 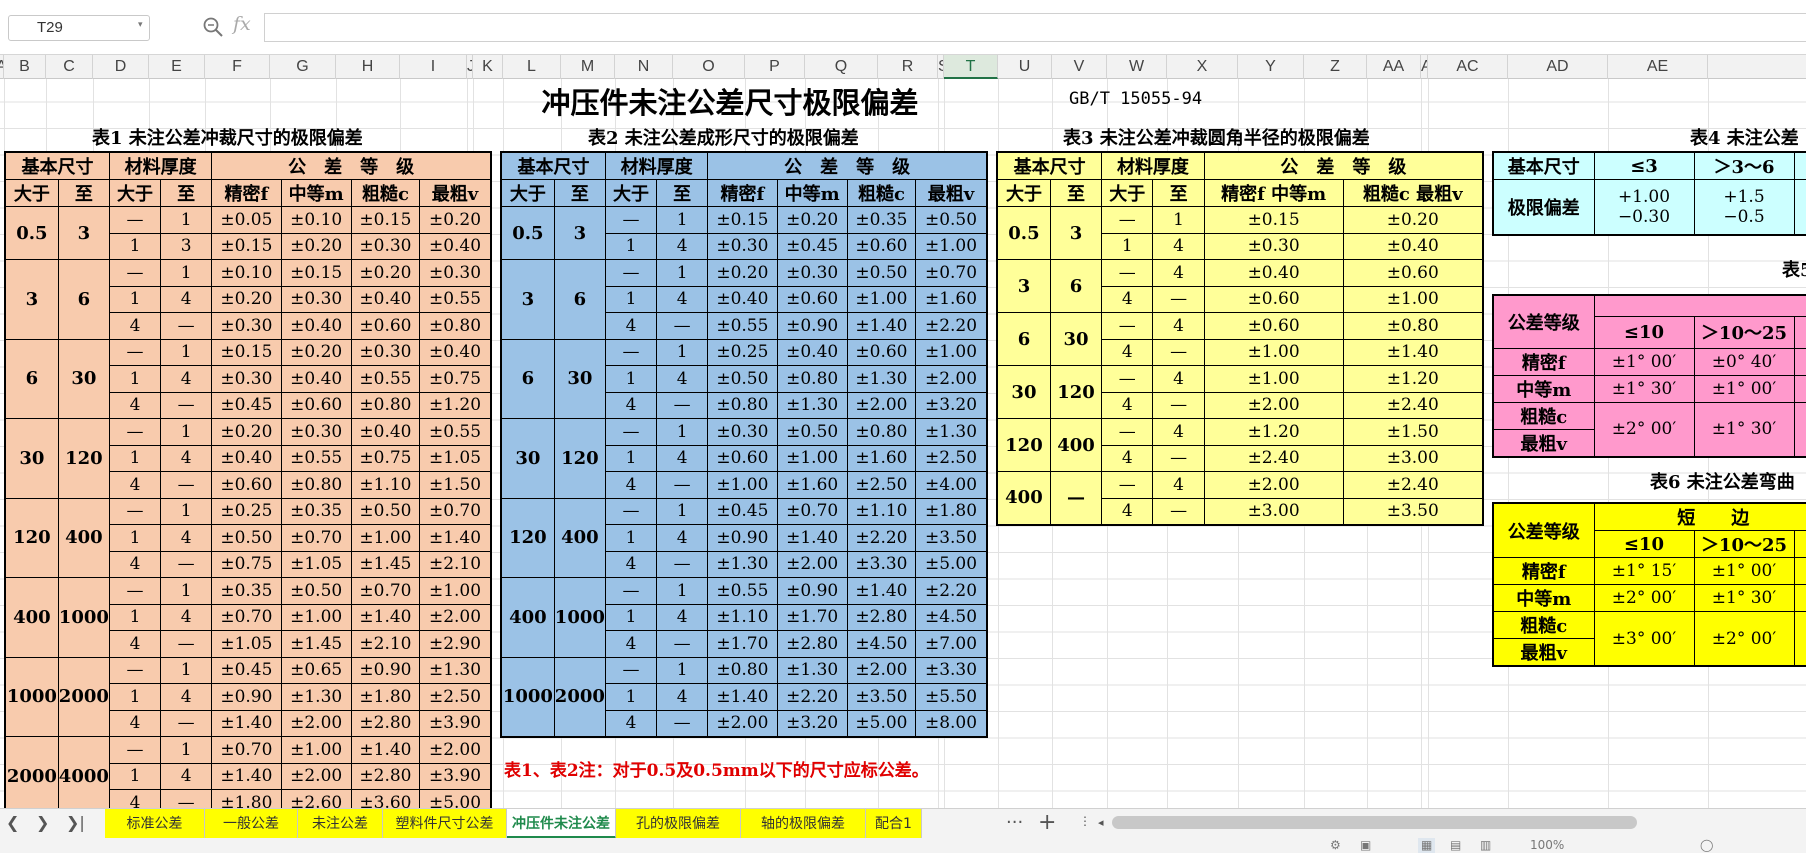 I want to click on formula-input, so click(x=1035, y=27).